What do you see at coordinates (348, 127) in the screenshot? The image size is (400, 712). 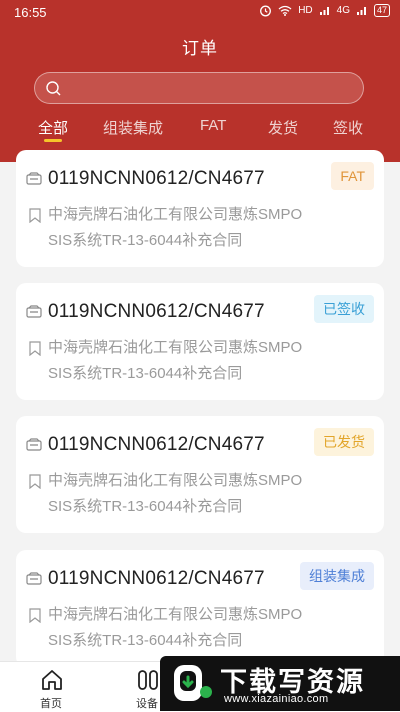 I see `tab-signed: 签收` at bounding box center [348, 127].